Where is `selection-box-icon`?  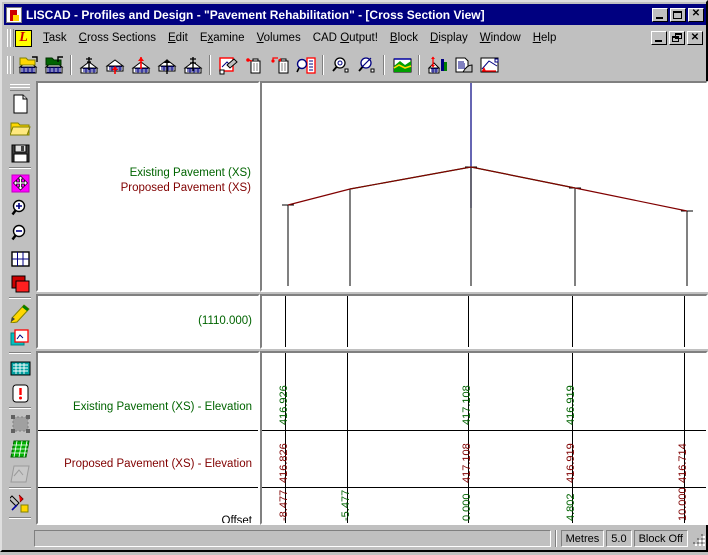
selection-box-icon is located at coordinates (20, 423).